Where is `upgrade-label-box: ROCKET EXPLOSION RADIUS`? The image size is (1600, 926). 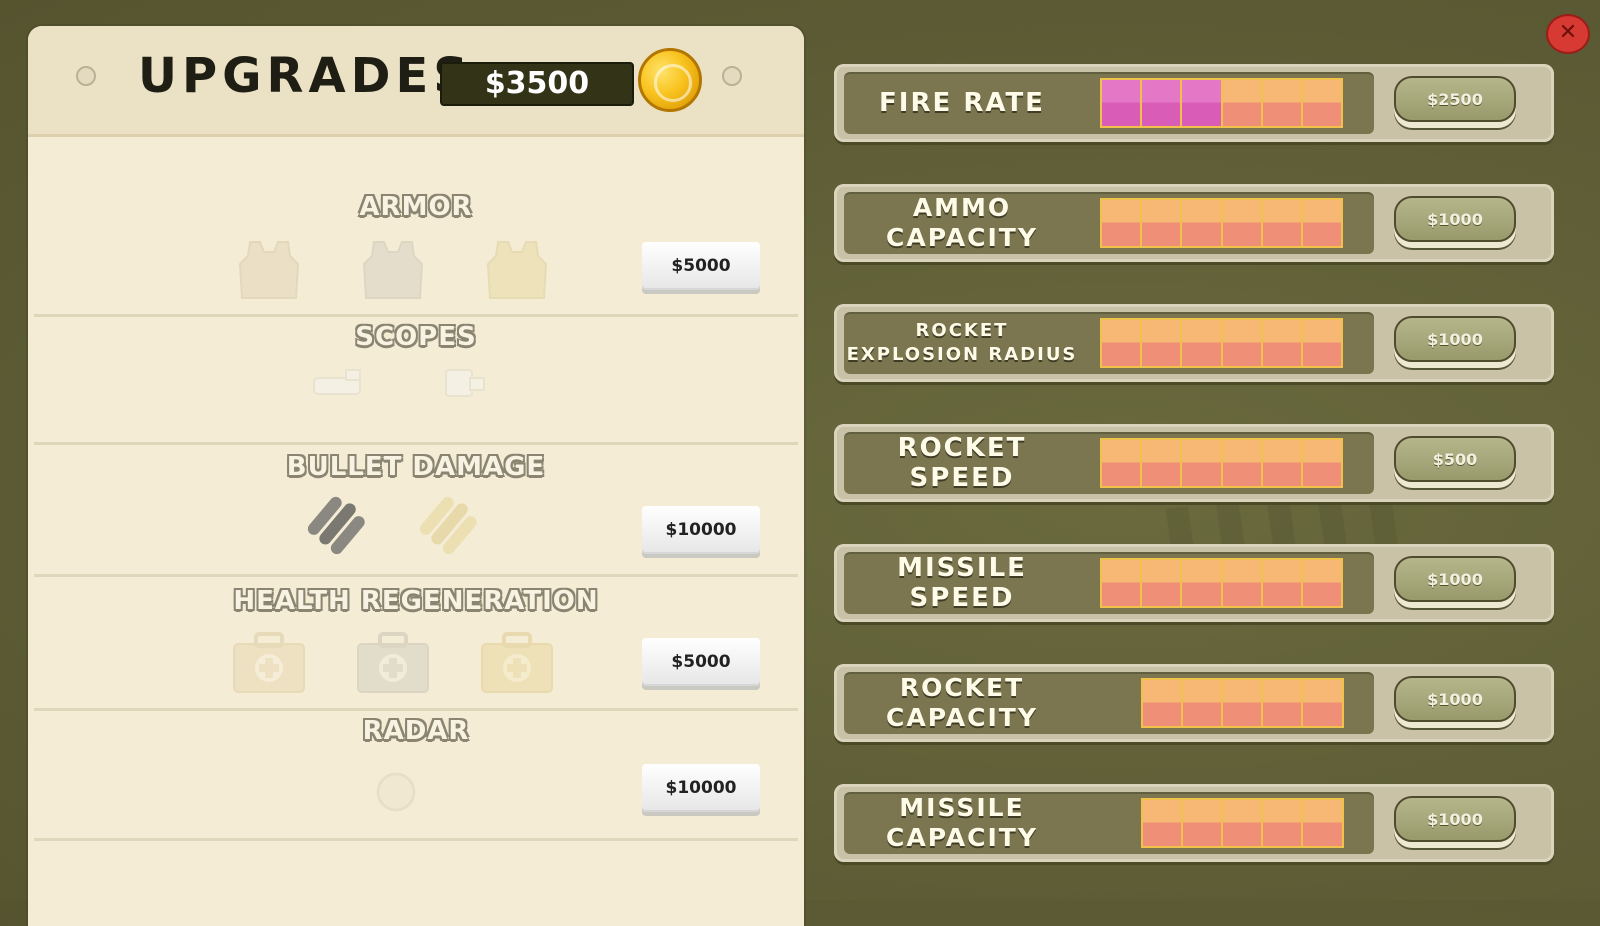 upgrade-label-box: ROCKET EXPLOSION RADIUS is located at coordinates (1109, 343).